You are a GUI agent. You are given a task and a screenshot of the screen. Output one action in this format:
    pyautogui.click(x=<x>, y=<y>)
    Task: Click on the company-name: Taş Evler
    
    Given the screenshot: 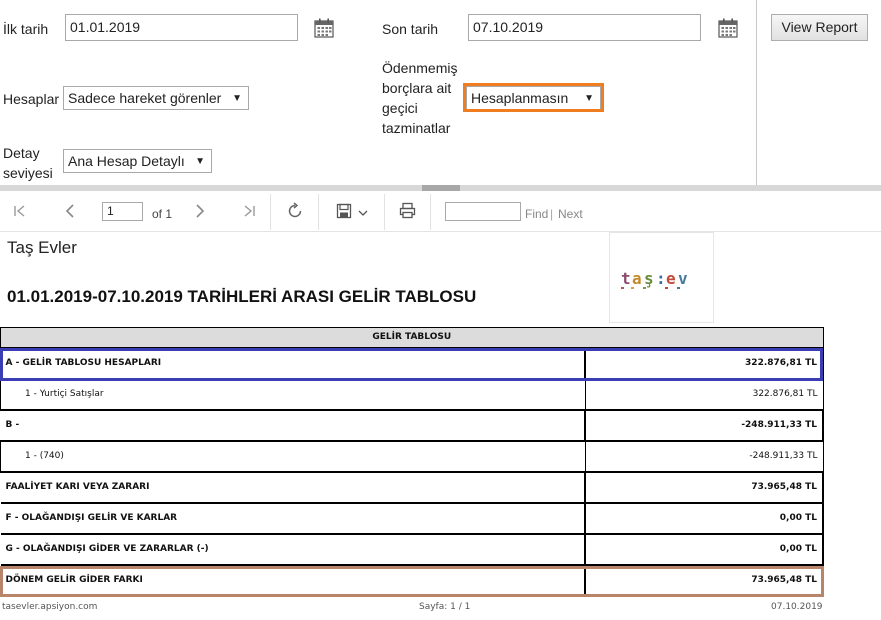 What is the action you would take?
    pyautogui.click(x=42, y=247)
    